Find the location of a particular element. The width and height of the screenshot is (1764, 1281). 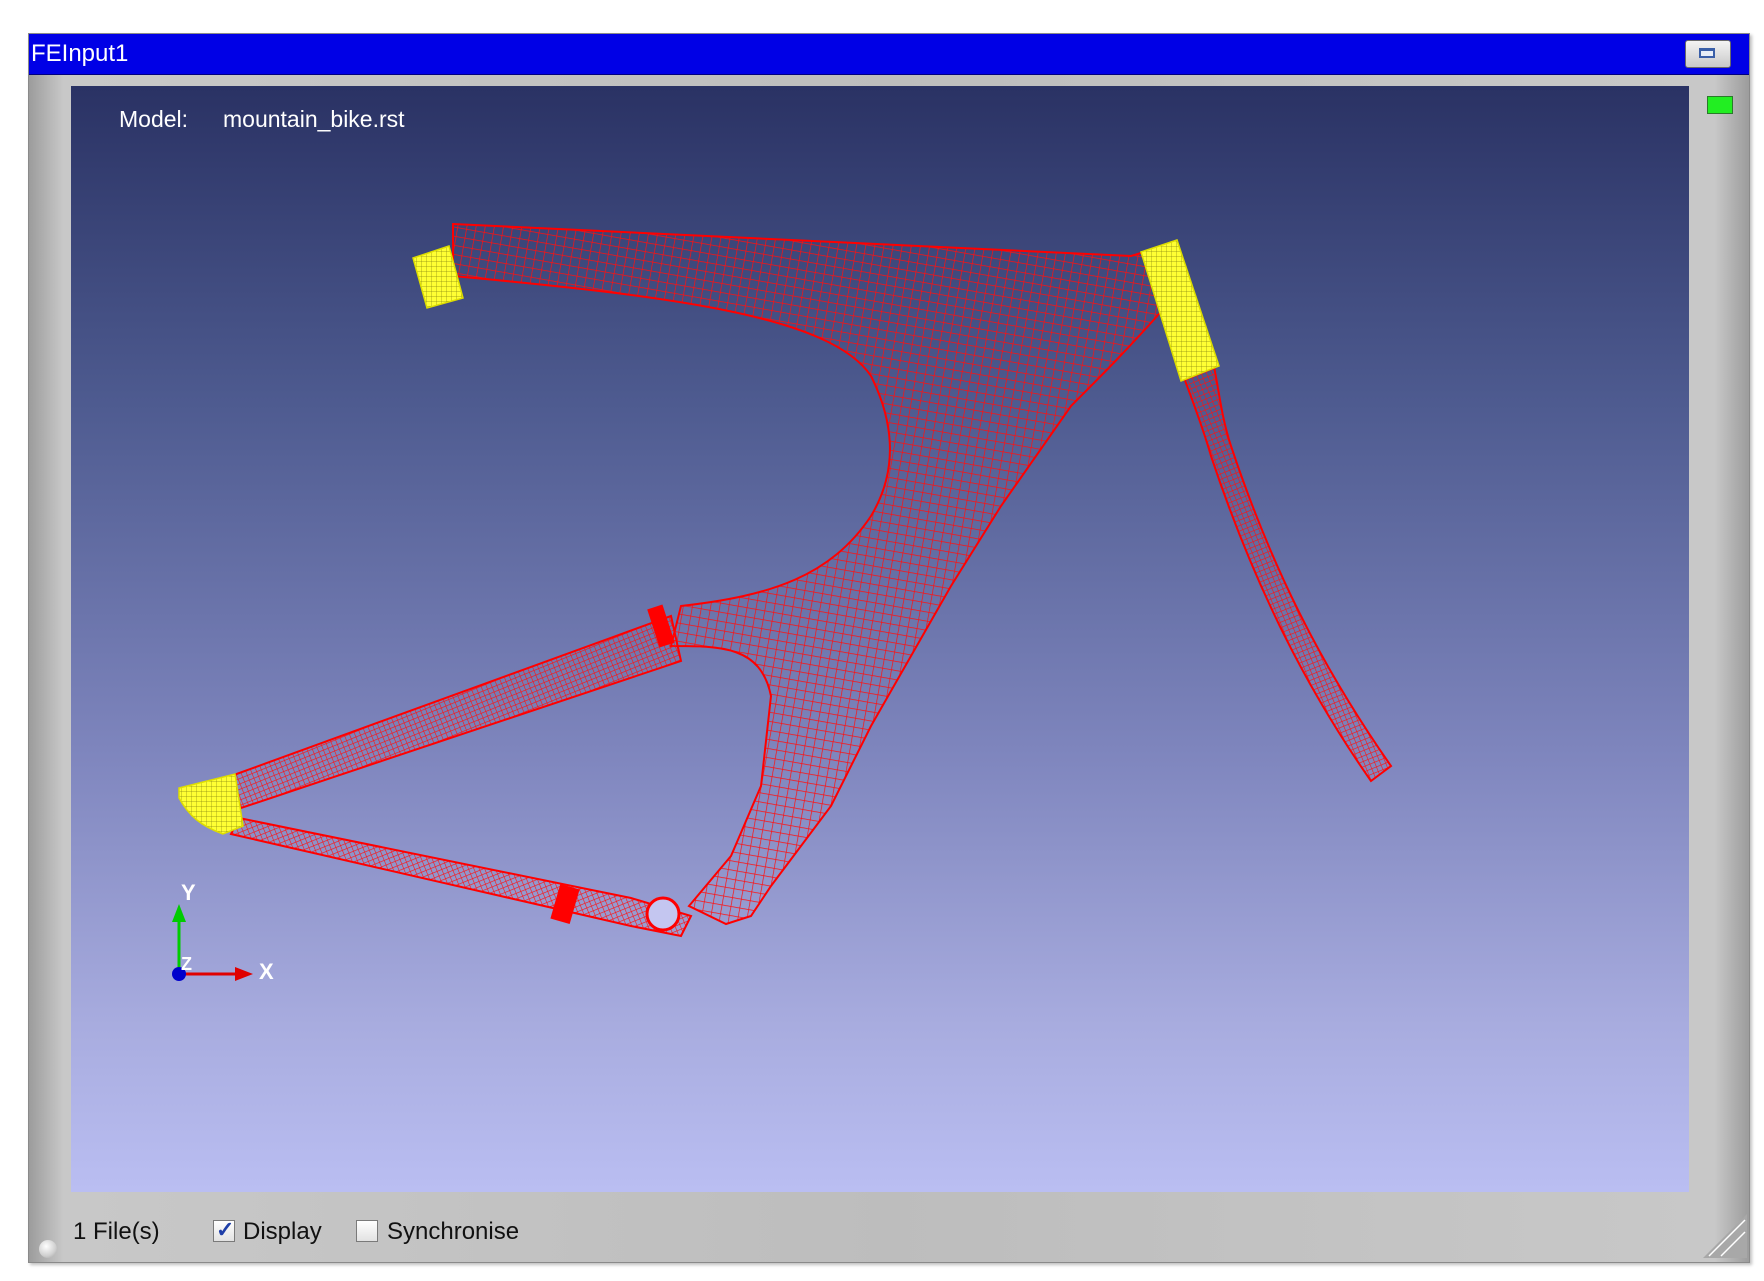

display-label: Display is located at coordinates (282, 1232).